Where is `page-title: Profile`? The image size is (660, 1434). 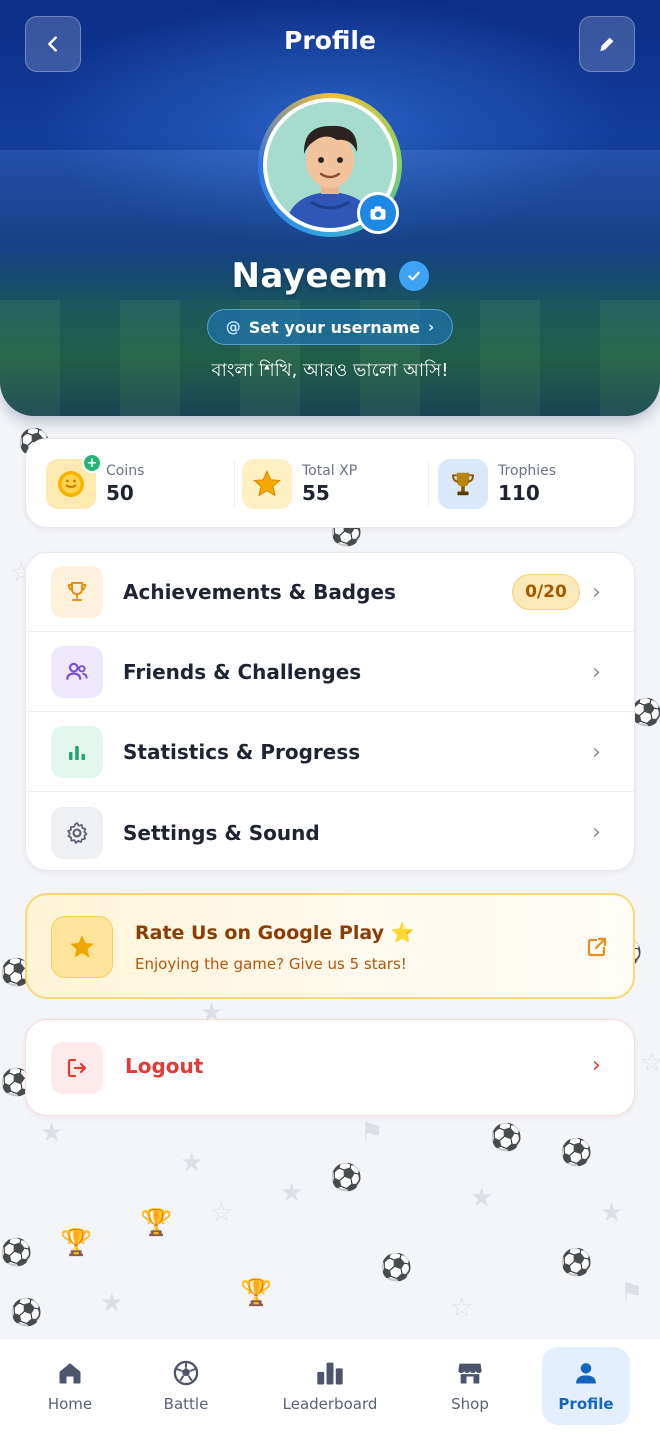 page-title: Profile is located at coordinates (330, 40).